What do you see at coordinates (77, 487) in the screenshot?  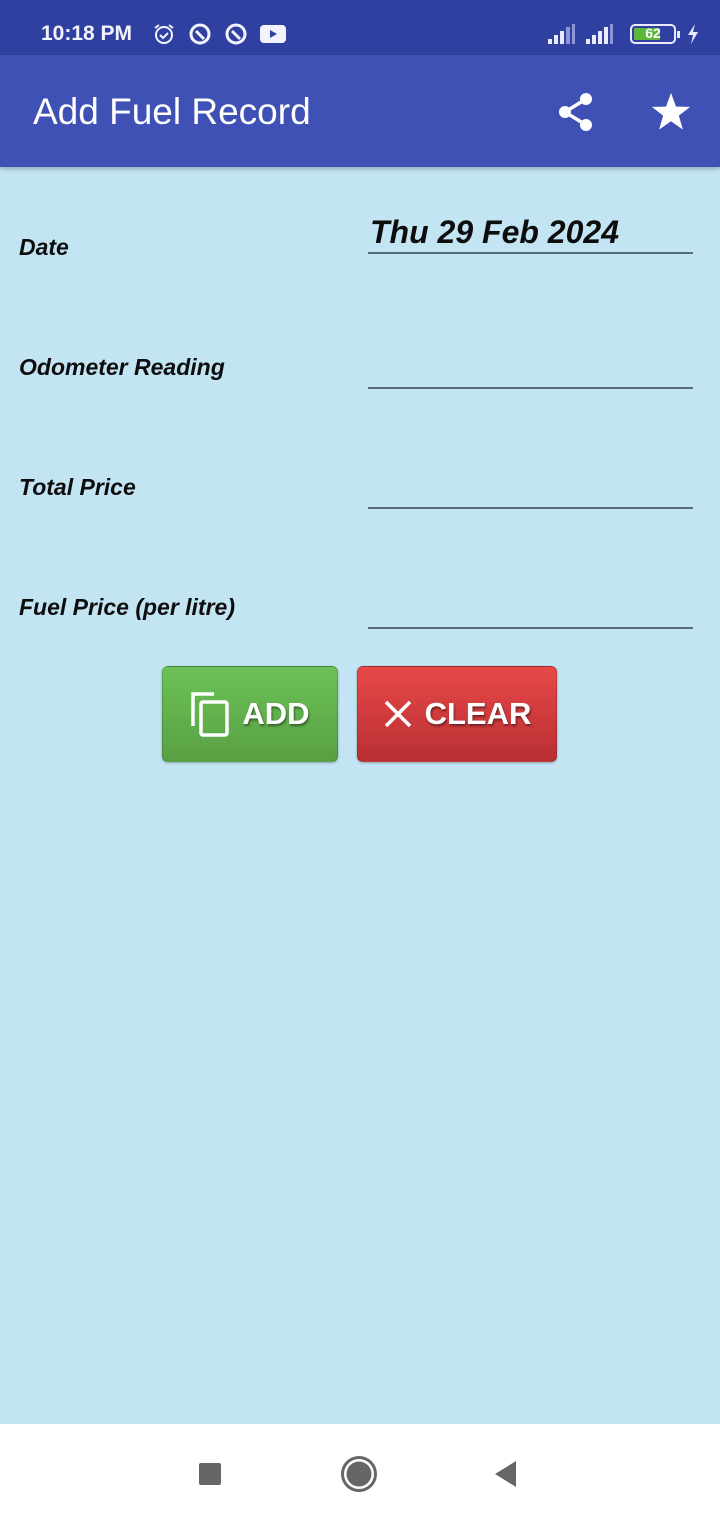 I see `total-price-label: Total Price` at bounding box center [77, 487].